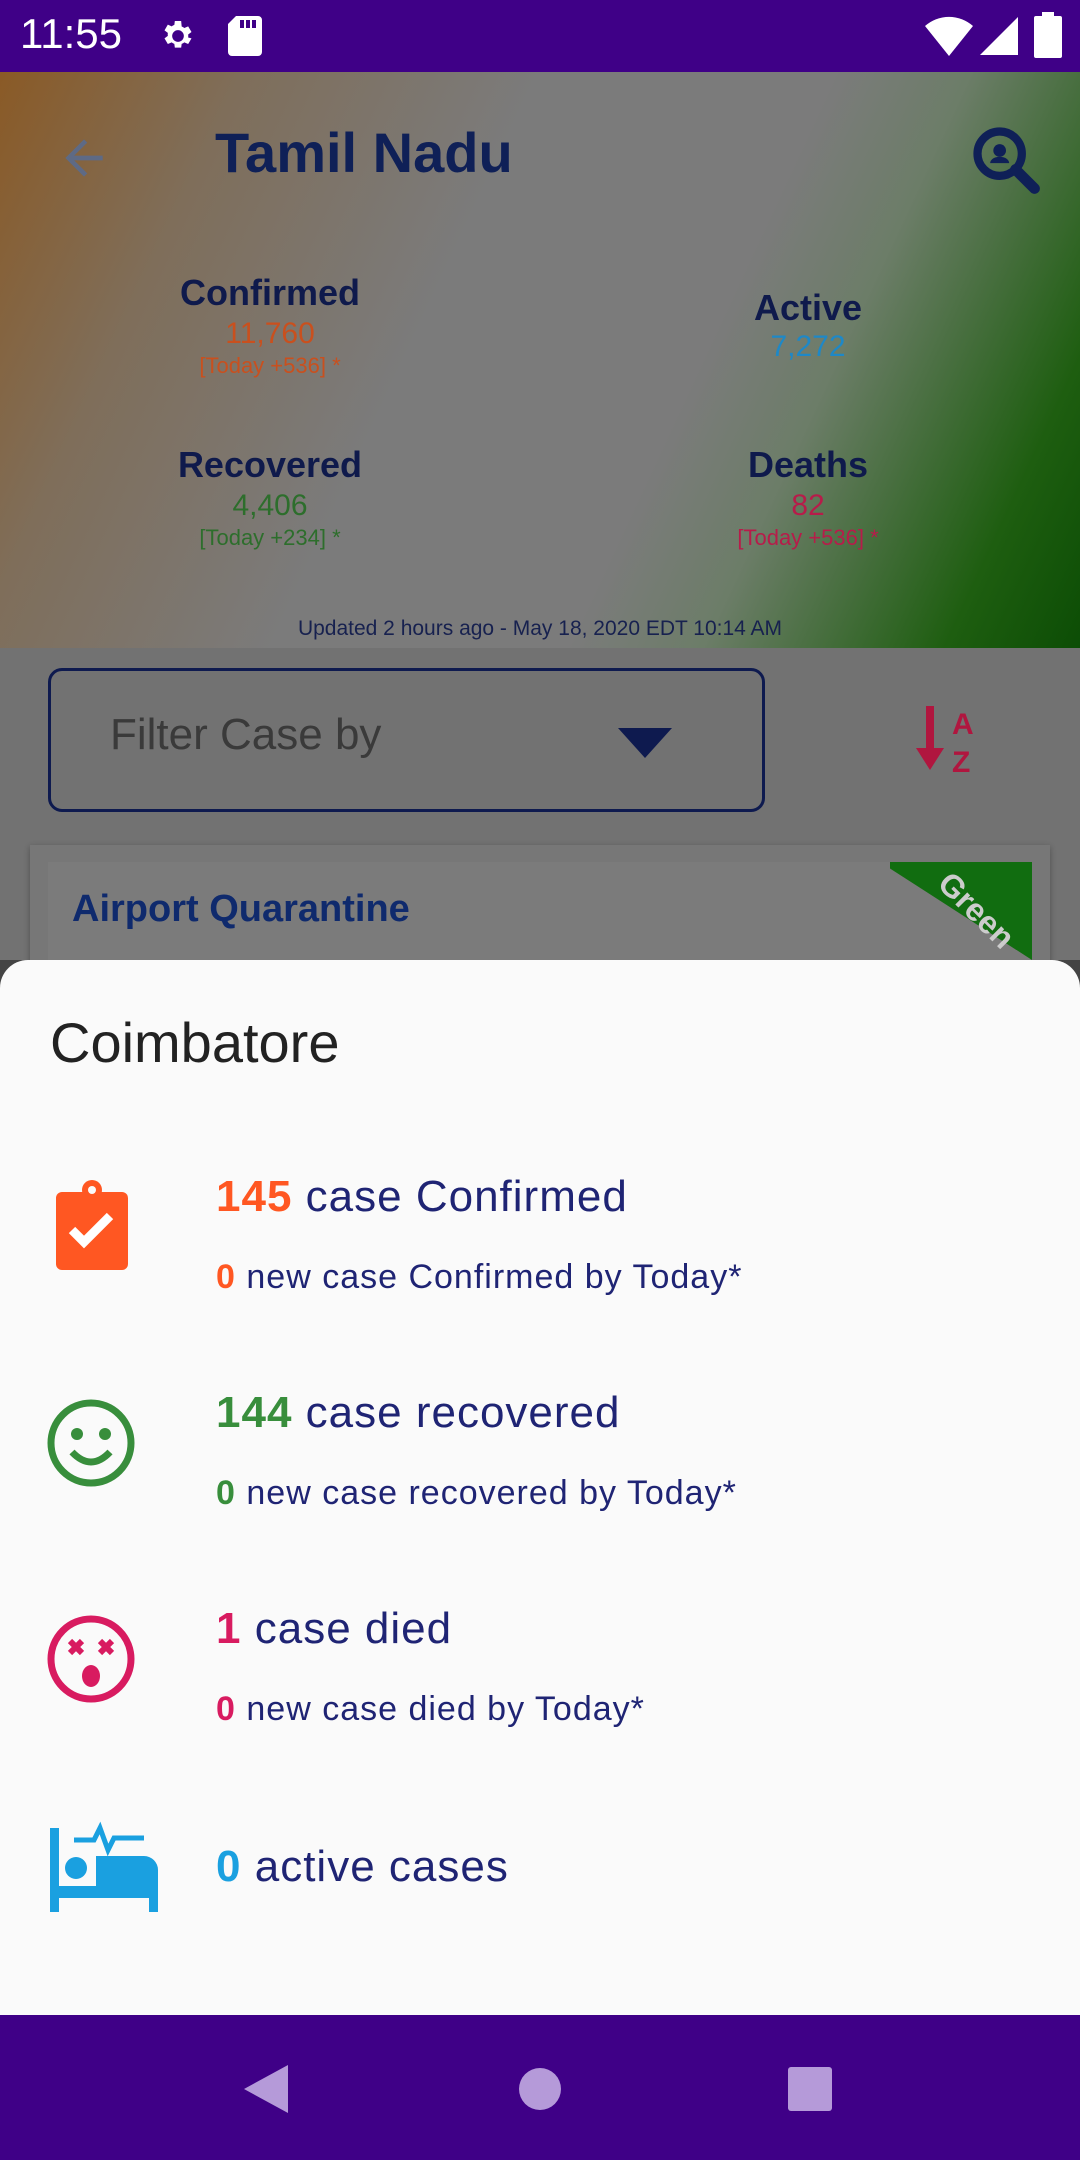 This screenshot has height=2160, width=1080. What do you see at coordinates (808, 537) in the screenshot?
I see `deaths-today: [Today +536] *` at bounding box center [808, 537].